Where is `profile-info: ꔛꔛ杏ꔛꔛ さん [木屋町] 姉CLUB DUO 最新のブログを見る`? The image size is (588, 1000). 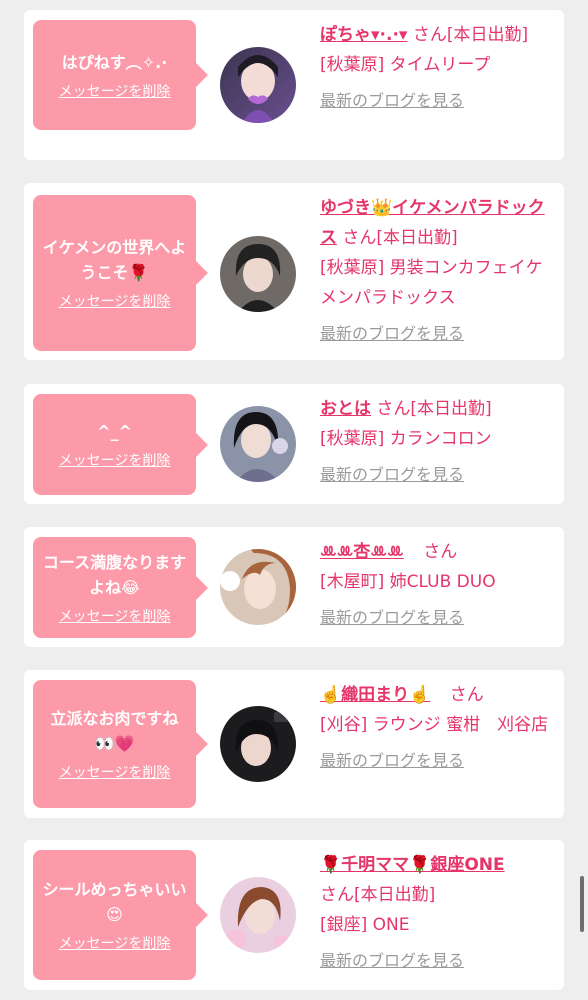 profile-info: ꔛꔛ杏ꔛꔛ さん [木屋町] 姉CLUB DUO 最新のブログを見る is located at coordinates (438, 584).